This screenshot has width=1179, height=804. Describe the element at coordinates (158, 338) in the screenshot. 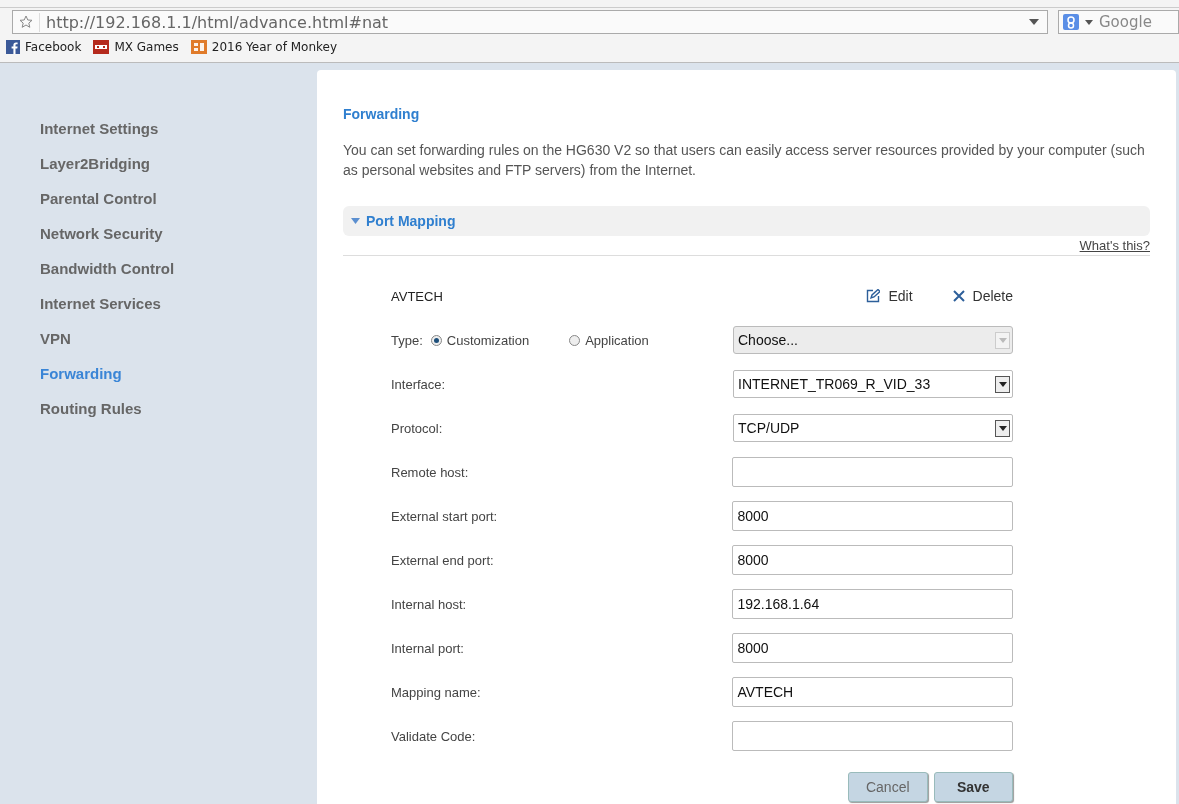

I see `sidebar-item: VPN` at that location.